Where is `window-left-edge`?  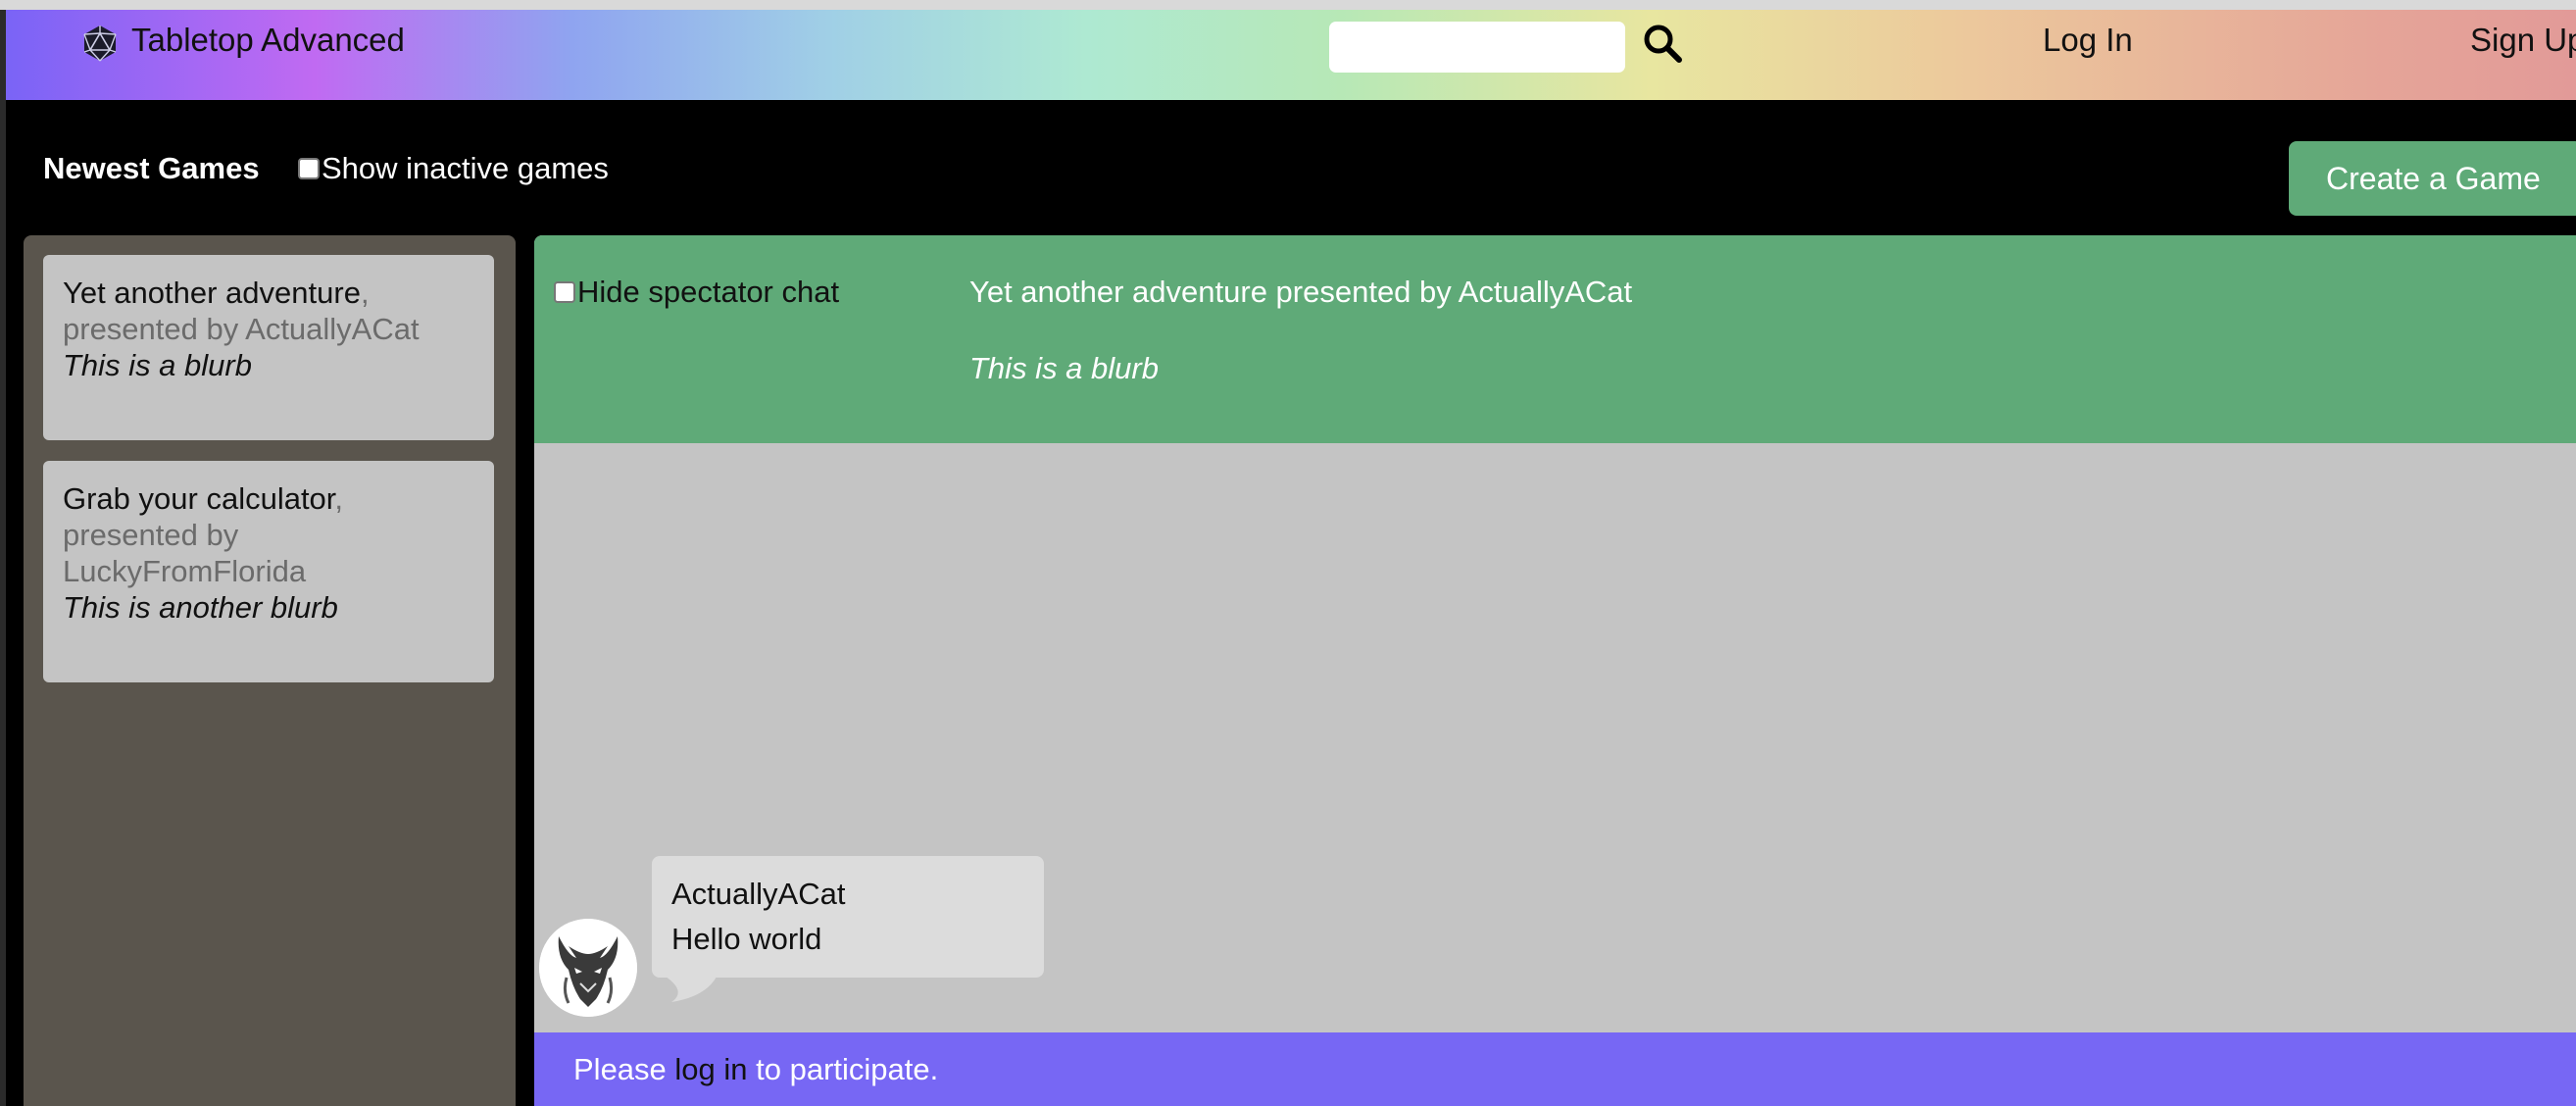
window-left-edge is located at coordinates (3, 558).